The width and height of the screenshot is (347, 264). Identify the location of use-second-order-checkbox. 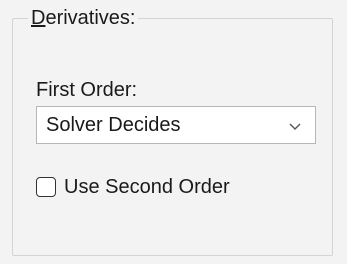
(46, 187).